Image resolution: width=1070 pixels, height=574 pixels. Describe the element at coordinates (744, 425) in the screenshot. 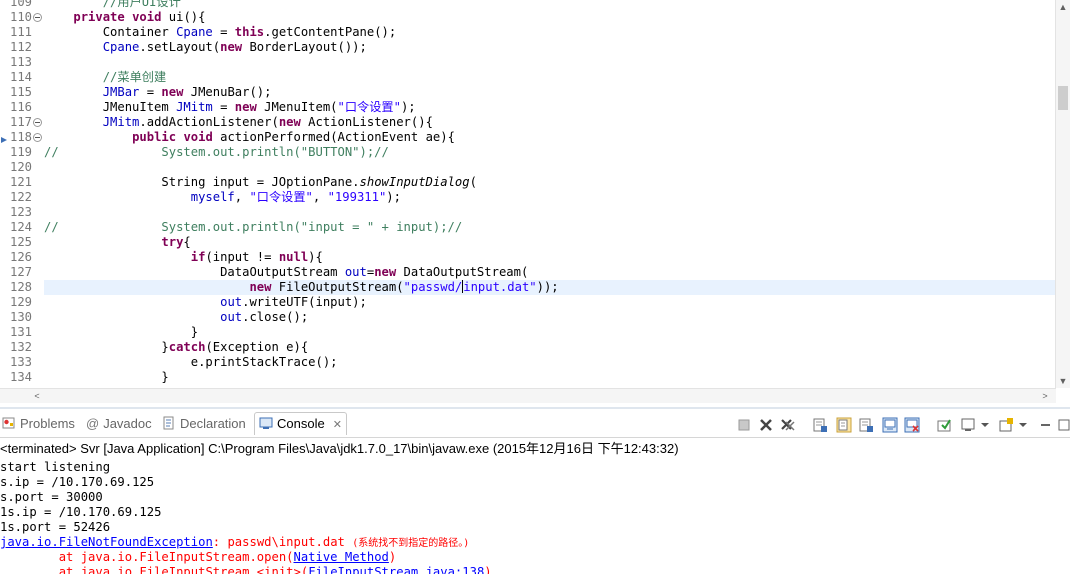

I see `terminate-icon` at that location.